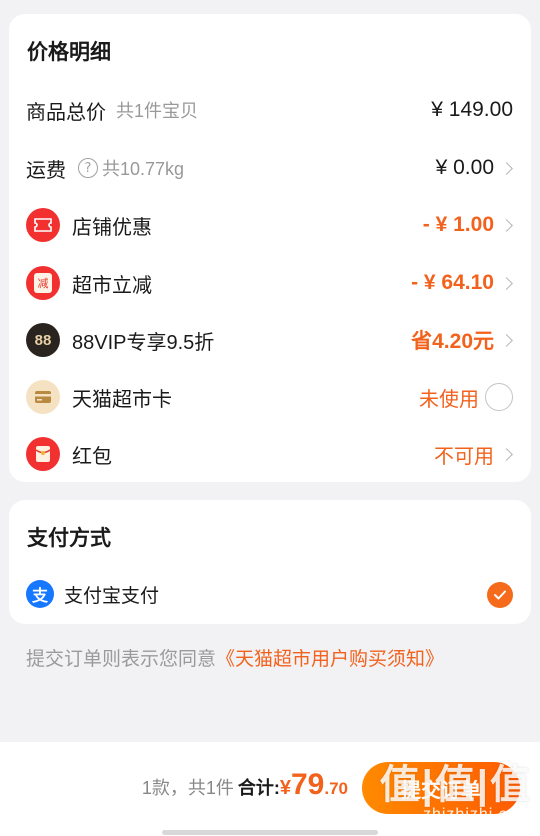  I want to click on shop-discount-row: 店铺优惠 - ¥ 1.00, so click(270, 225).